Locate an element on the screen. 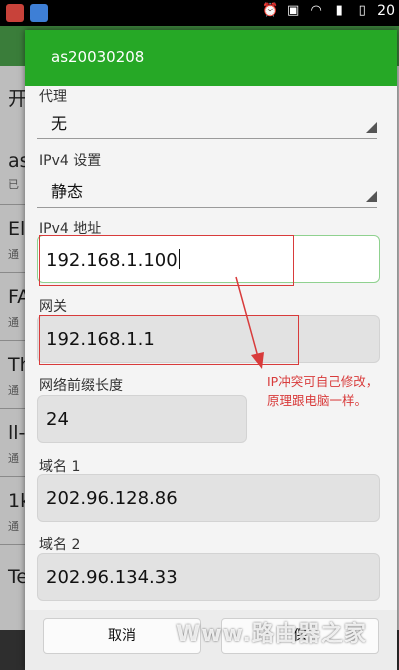 The height and width of the screenshot is (670, 399). ipv4-settings-dropdown: 静态 is located at coordinates (207, 189).